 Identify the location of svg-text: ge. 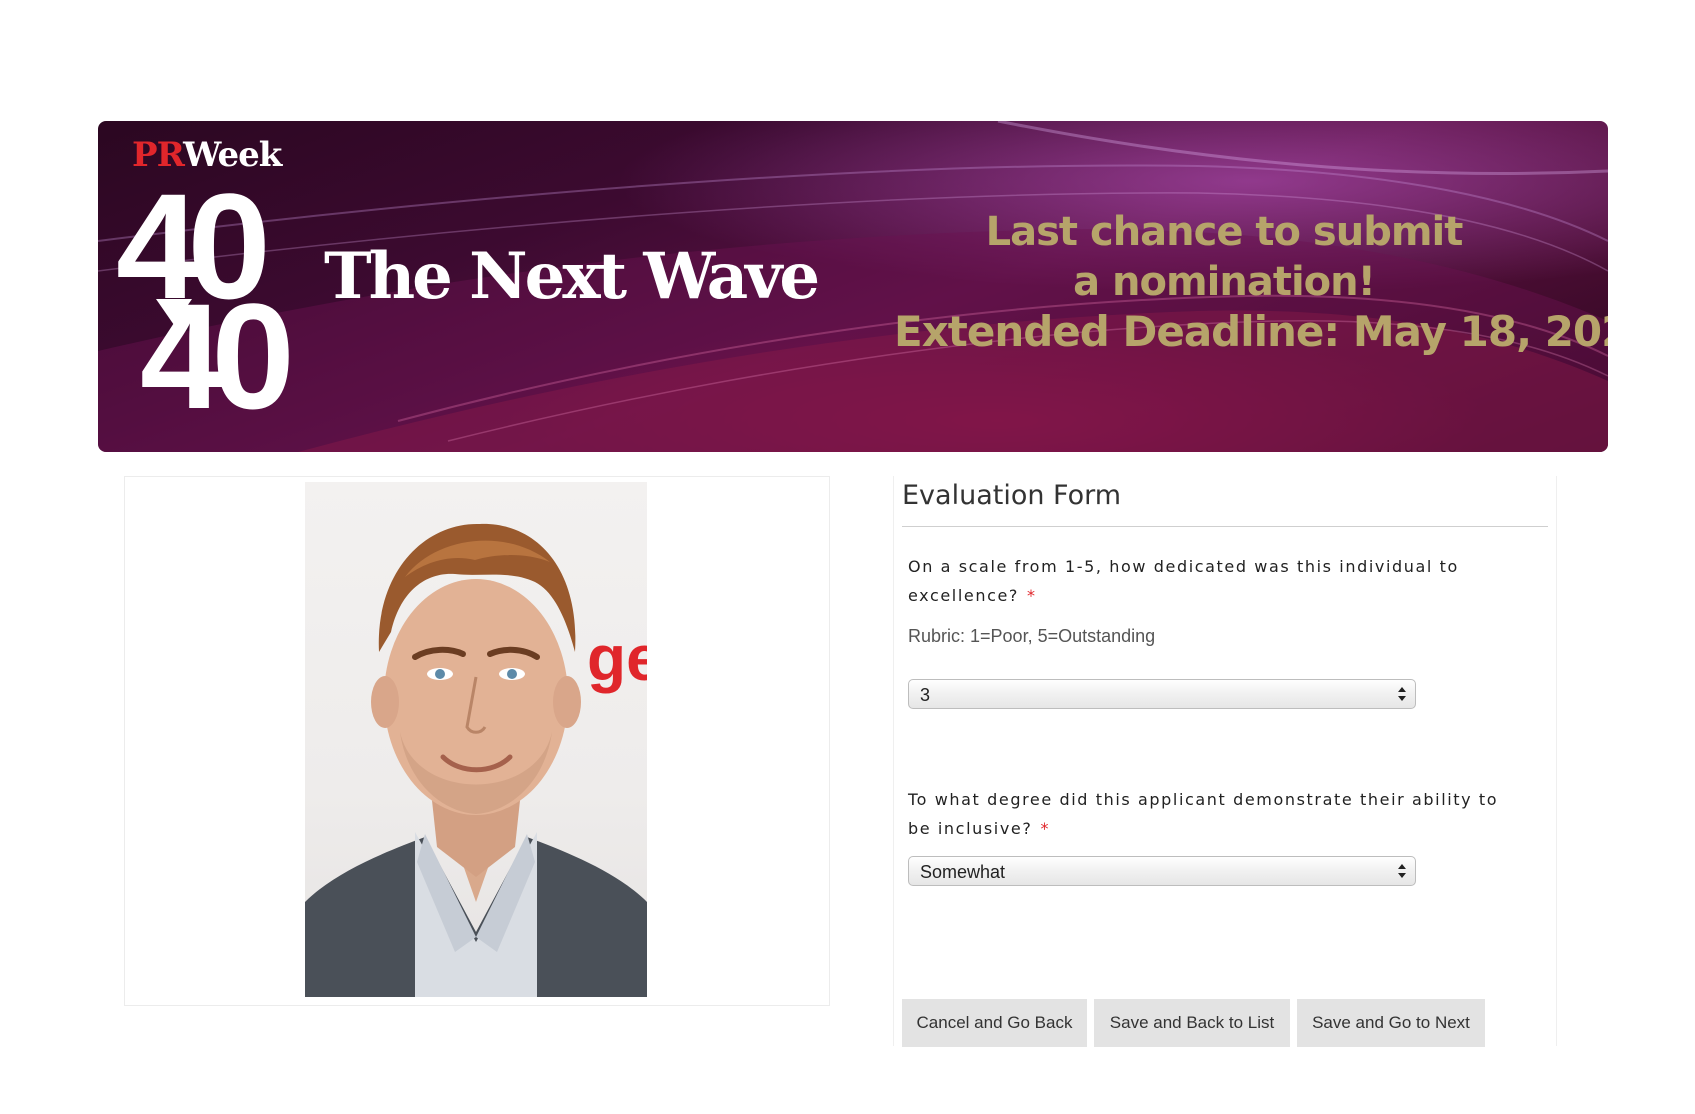
(617, 658).